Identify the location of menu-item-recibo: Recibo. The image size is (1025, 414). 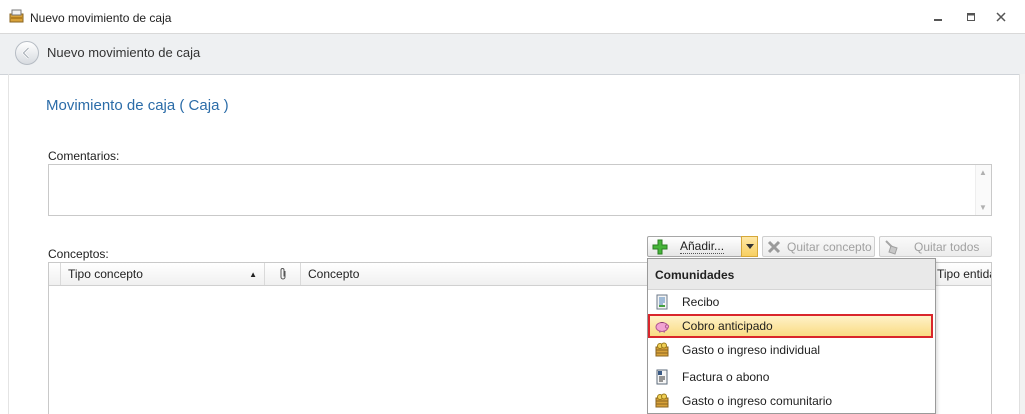
(791, 302).